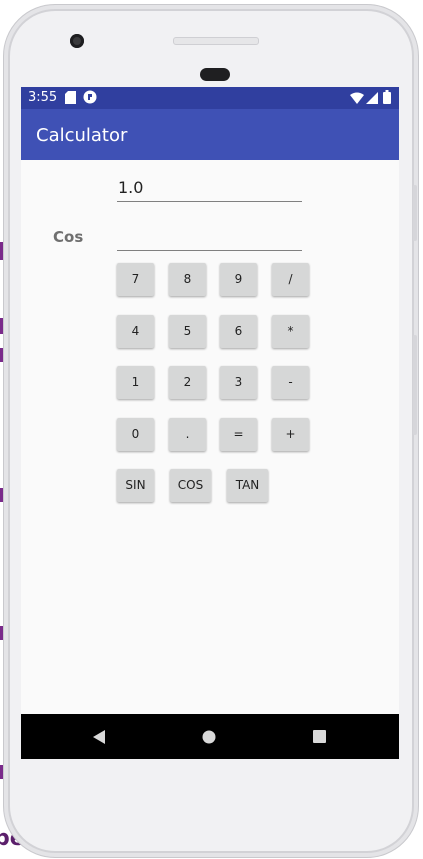 Image resolution: width=423 pixels, height=859 pixels. Describe the element at coordinates (415, 213) in the screenshot. I see `power-button` at that location.